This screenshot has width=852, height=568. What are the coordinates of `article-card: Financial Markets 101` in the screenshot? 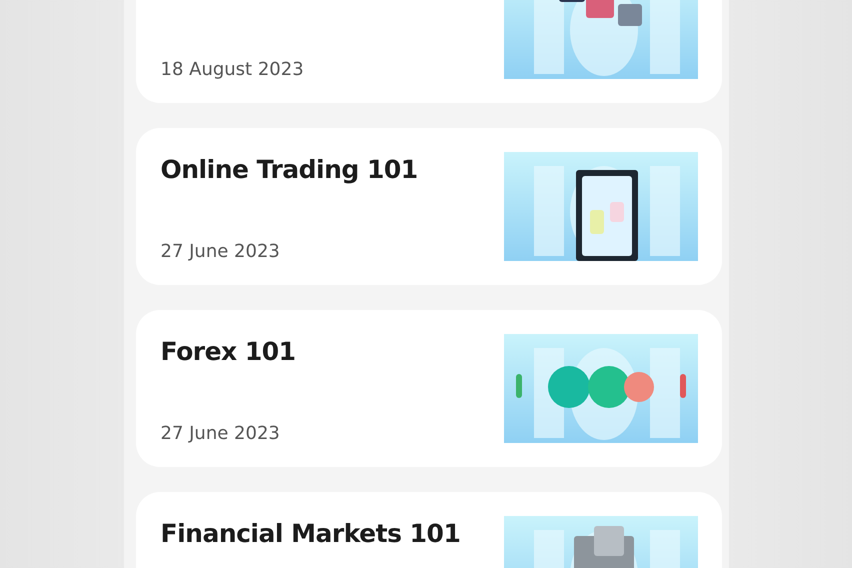 It's located at (429, 530).